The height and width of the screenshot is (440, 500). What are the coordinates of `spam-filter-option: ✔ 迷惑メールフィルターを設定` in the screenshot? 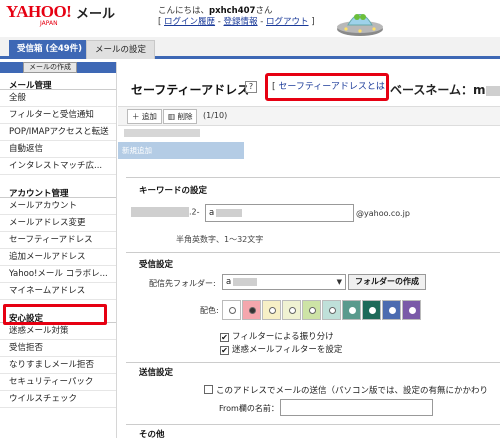 It's located at (281, 349).